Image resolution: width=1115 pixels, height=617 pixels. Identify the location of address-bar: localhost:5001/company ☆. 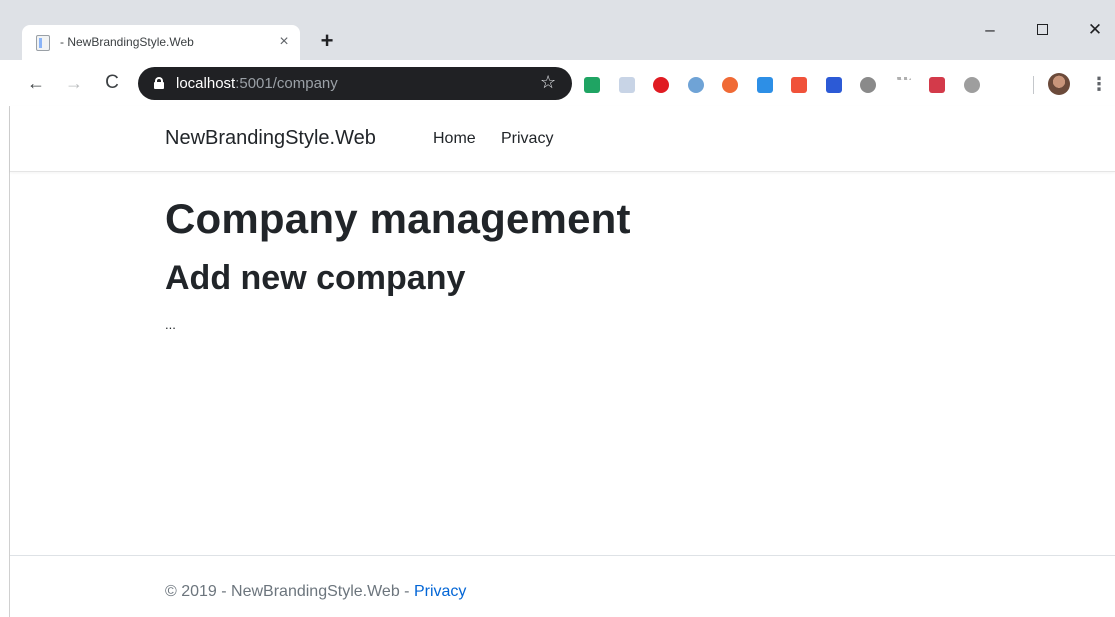
(355, 83).